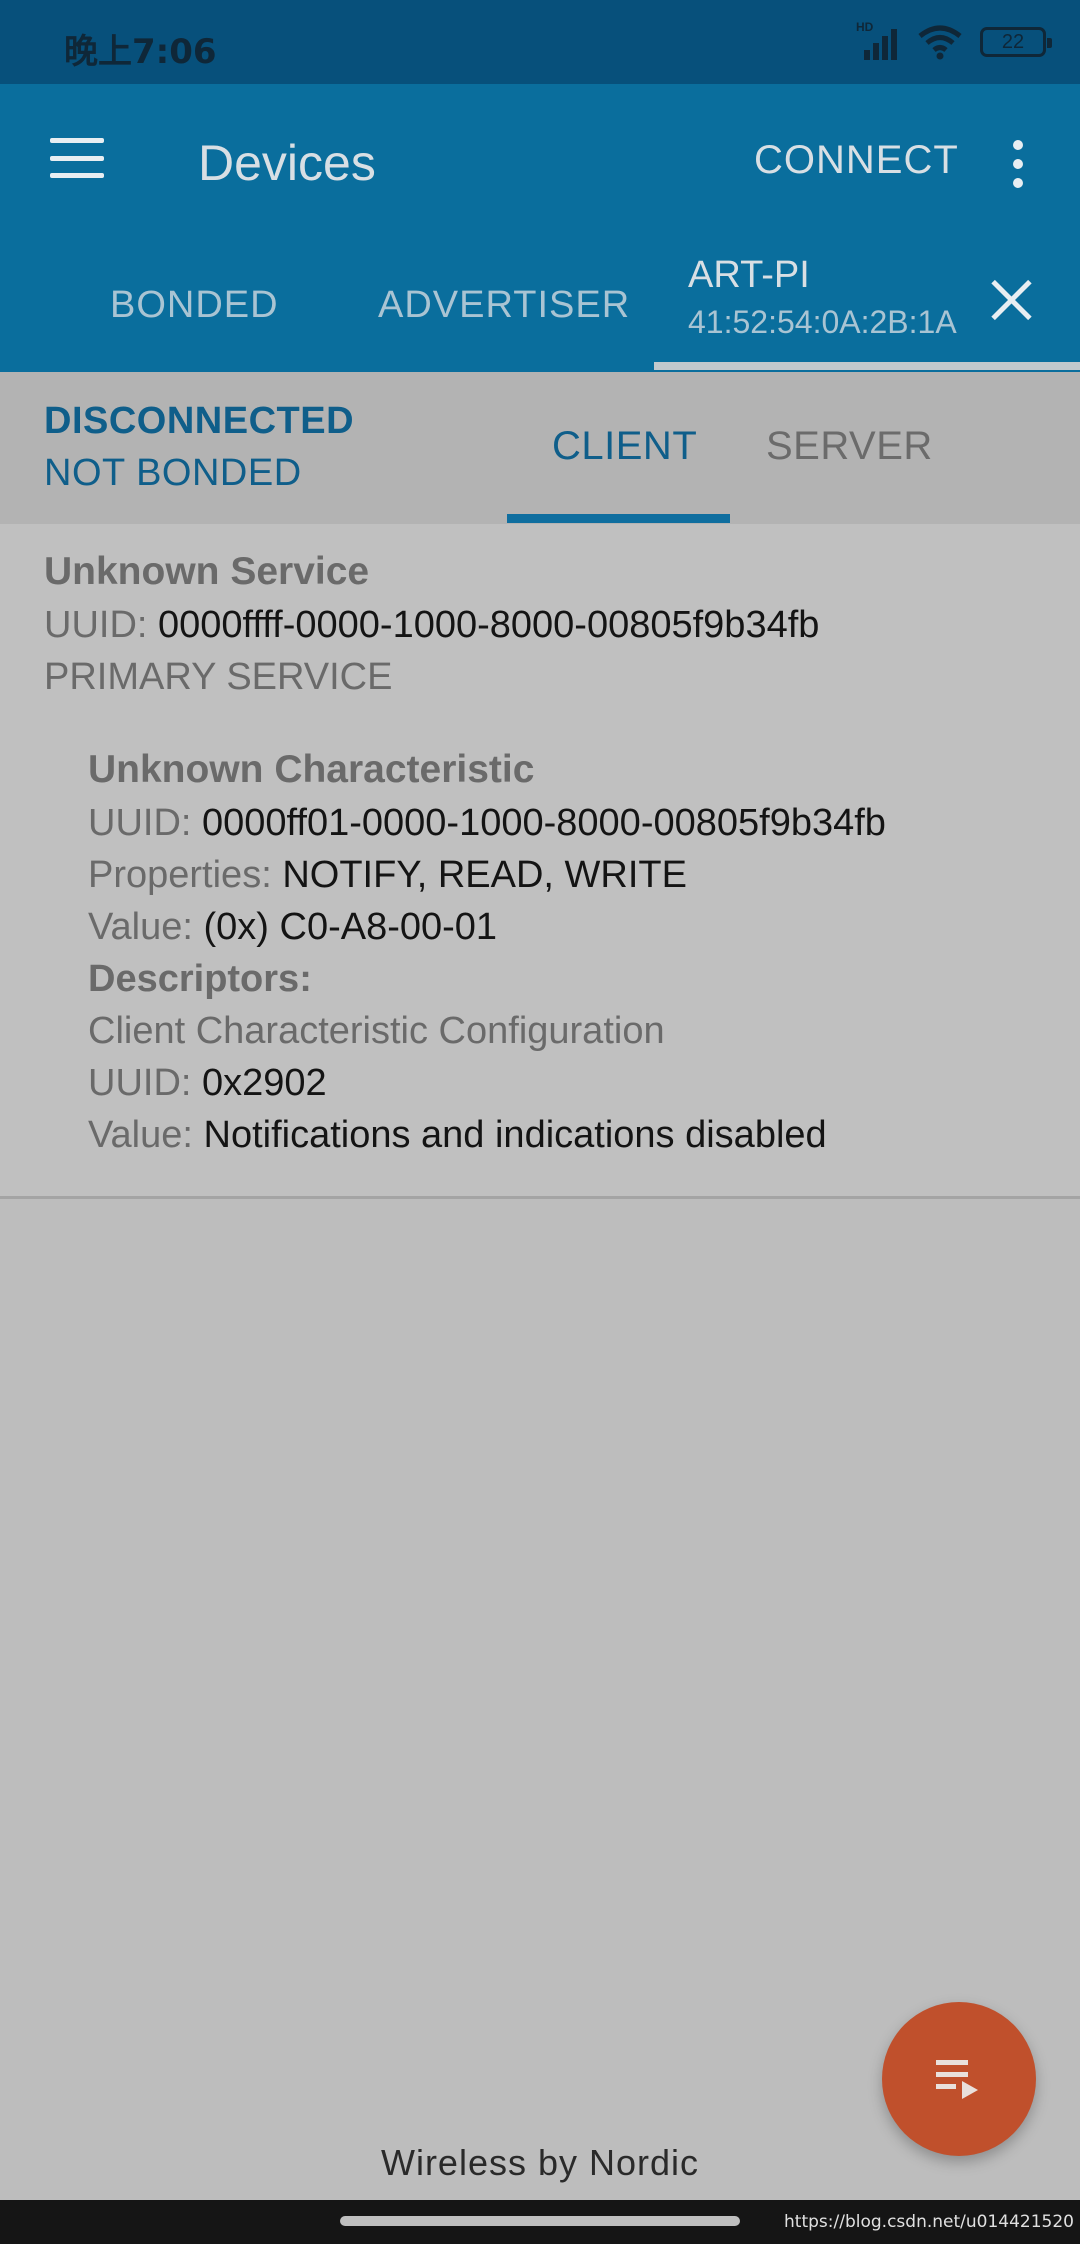 The image size is (1080, 2244). What do you see at coordinates (540, 42) in the screenshot?
I see `status-bar: 晚上7:06 HD 22` at bounding box center [540, 42].